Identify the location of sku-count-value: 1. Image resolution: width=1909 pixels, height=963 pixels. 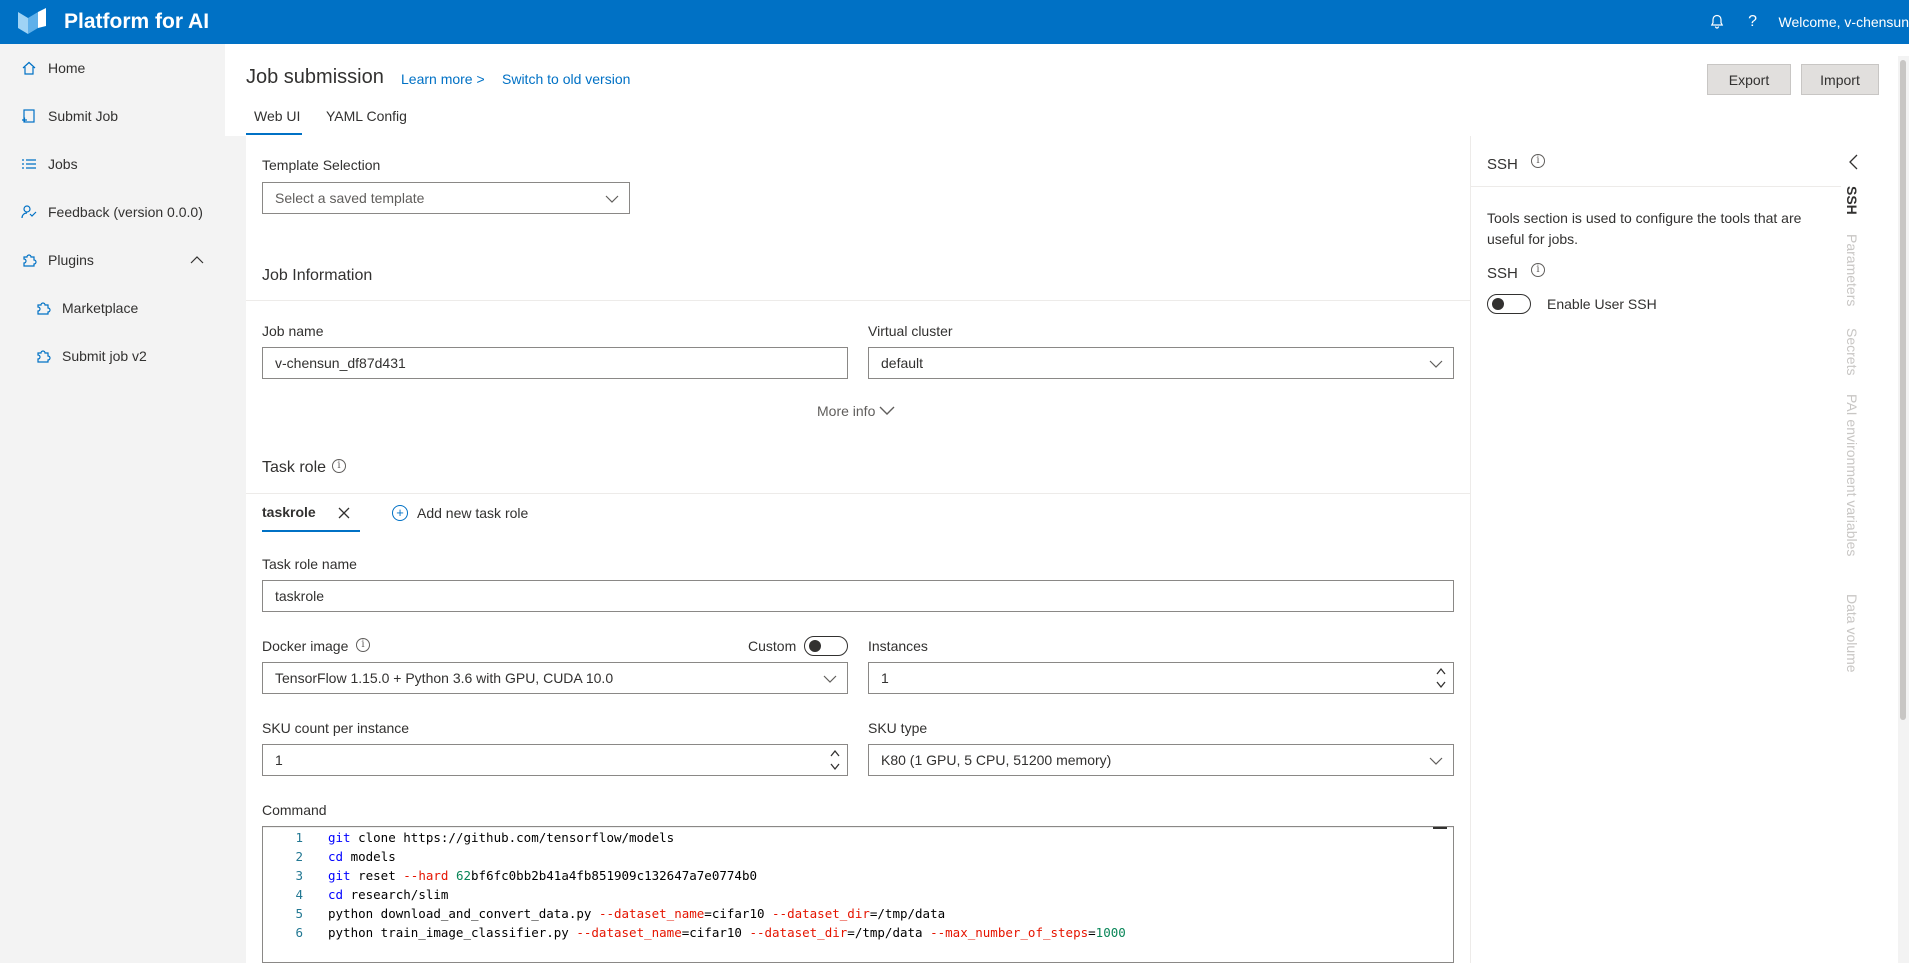
(279, 760).